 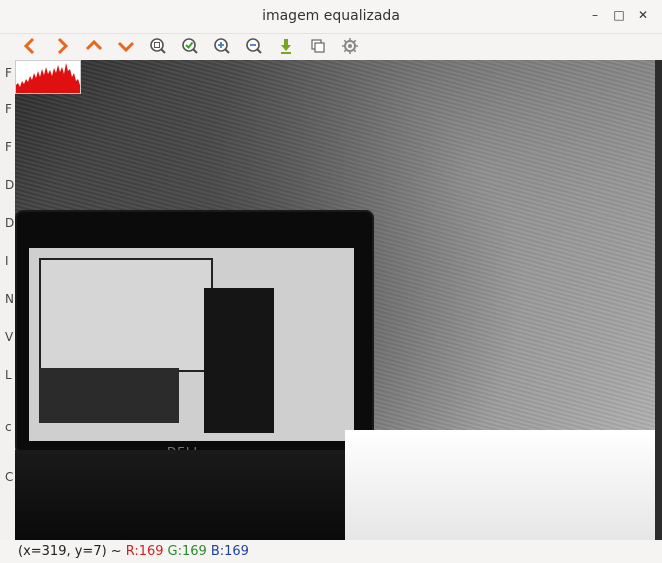 I want to click on toolbar, so click(x=190, y=46).